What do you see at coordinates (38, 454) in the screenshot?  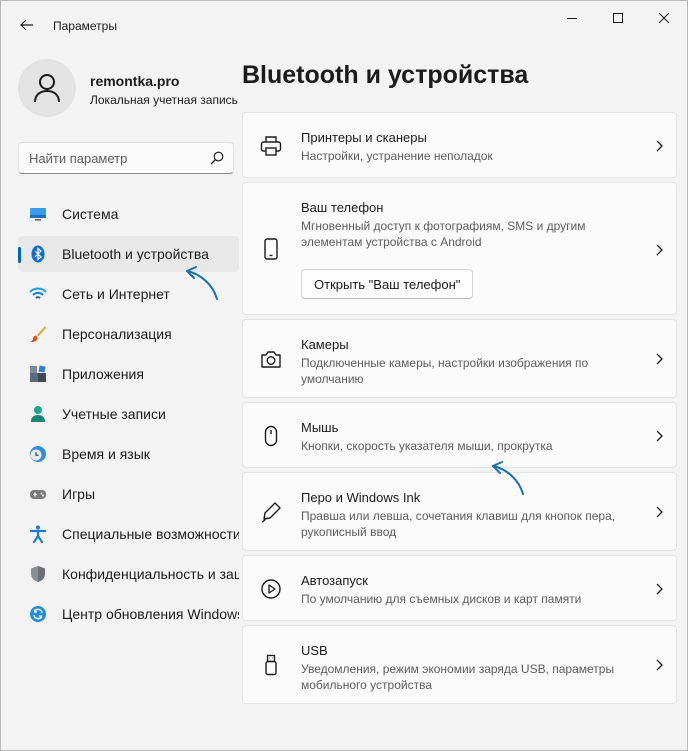 I see `clock-globe-icon` at bounding box center [38, 454].